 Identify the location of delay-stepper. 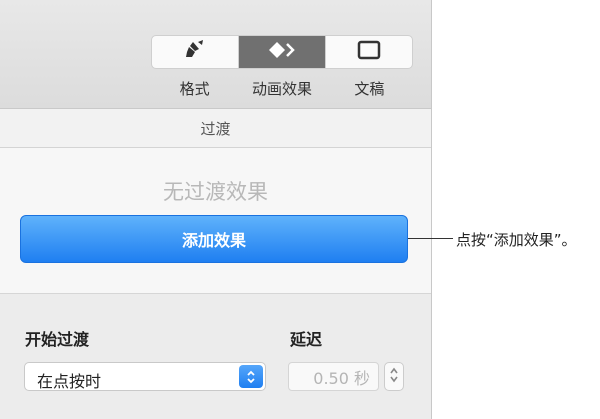
(394, 376).